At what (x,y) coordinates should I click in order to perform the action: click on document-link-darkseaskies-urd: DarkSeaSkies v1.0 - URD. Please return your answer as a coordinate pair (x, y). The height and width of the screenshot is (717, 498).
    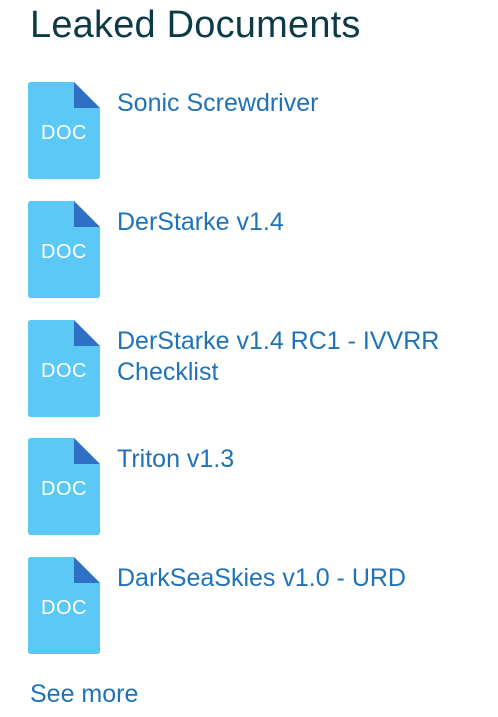
    Looking at the image, I should click on (304, 578).